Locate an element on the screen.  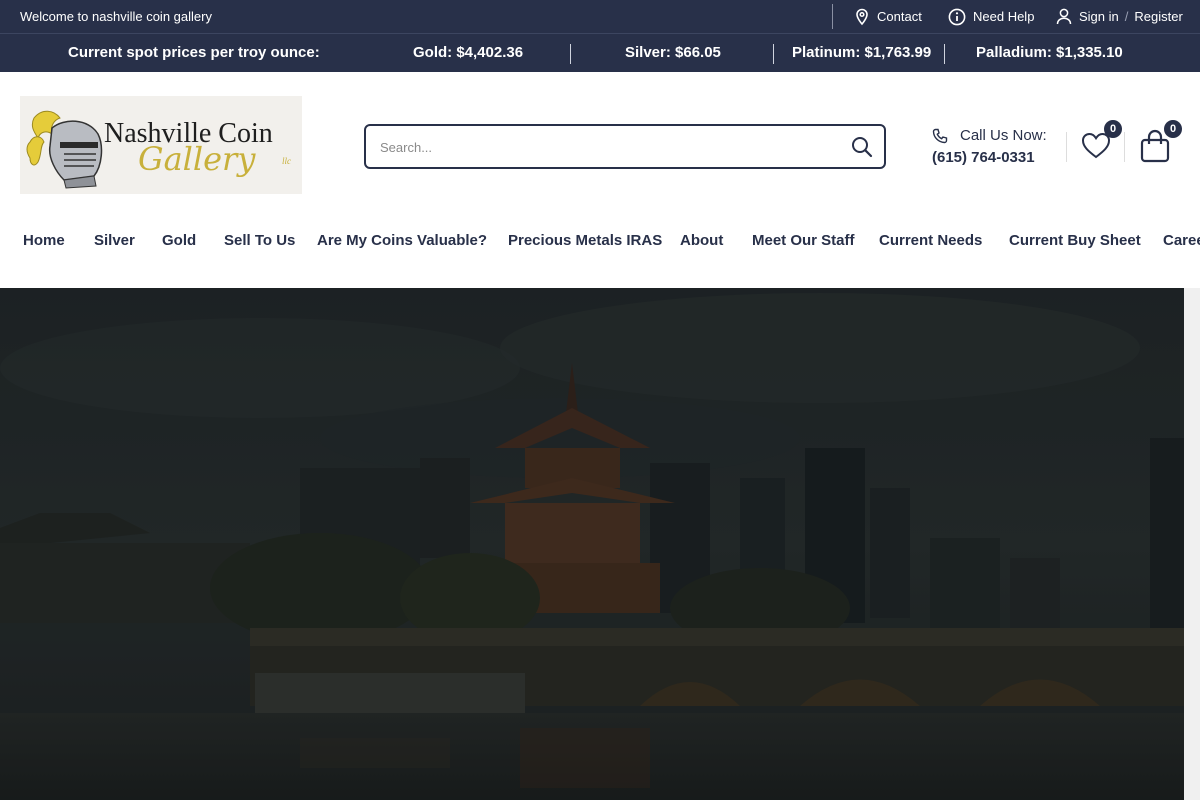
wishlist-count-badge: 0 is located at coordinates (1113, 129).